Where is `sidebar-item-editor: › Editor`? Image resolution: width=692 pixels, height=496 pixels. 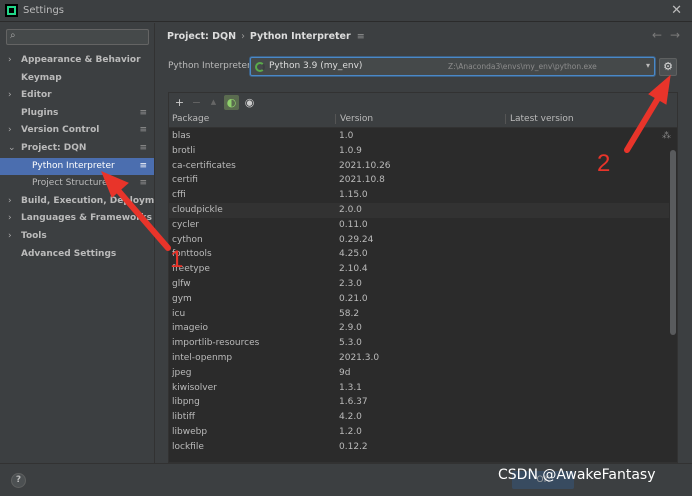
sidebar-item-editor: › Editor is located at coordinates (77, 96).